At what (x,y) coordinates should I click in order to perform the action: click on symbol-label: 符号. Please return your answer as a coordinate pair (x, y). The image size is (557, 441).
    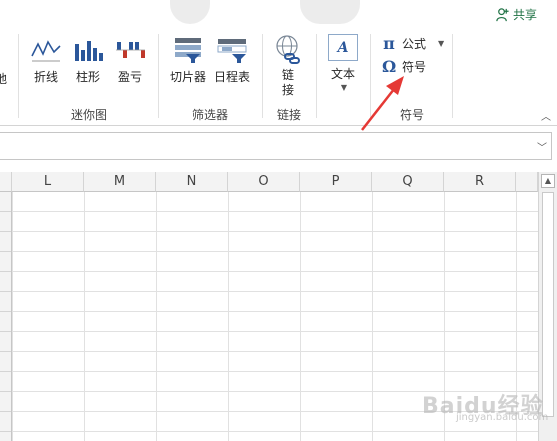
    Looking at the image, I should click on (414, 67).